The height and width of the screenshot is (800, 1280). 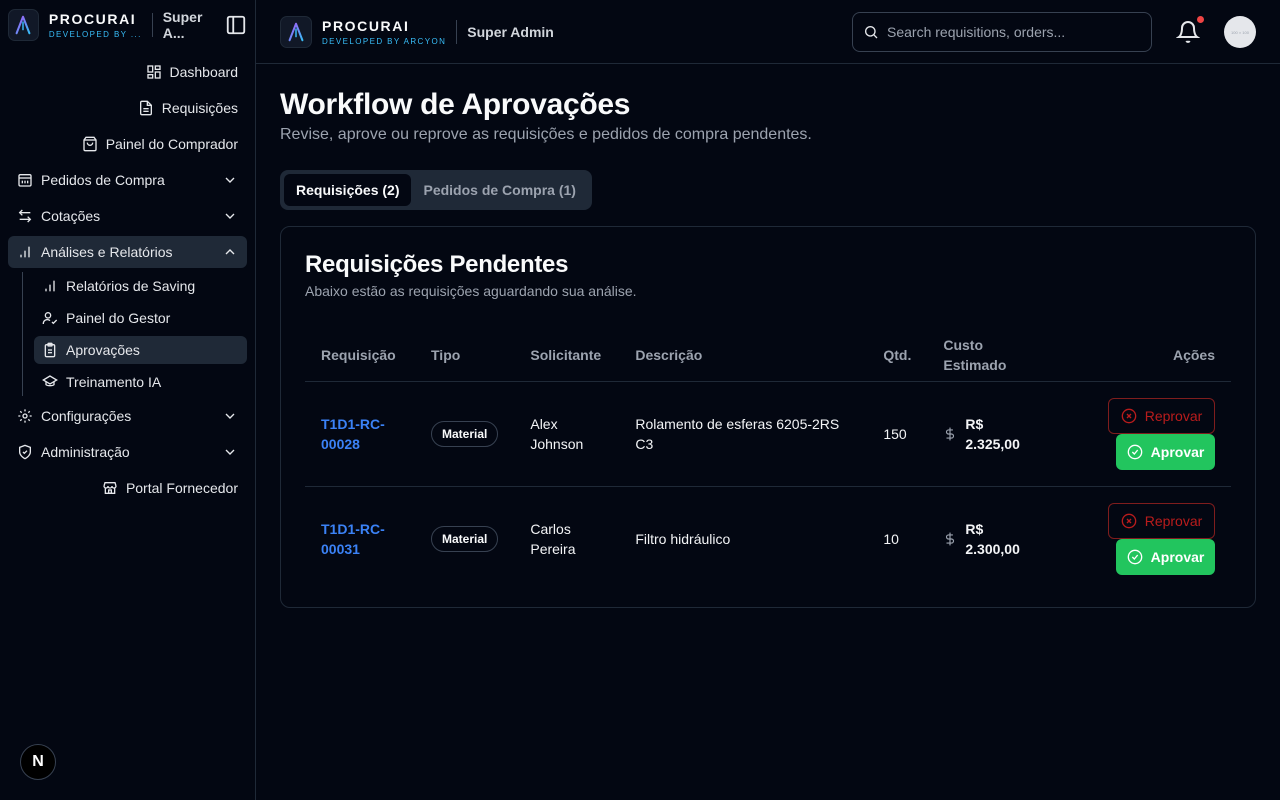 I want to click on arrows-icon, so click(x=25, y=216).